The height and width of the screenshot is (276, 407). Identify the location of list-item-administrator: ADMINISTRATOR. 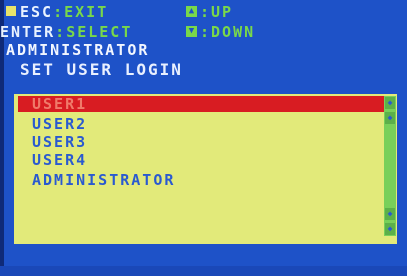
(103, 180).